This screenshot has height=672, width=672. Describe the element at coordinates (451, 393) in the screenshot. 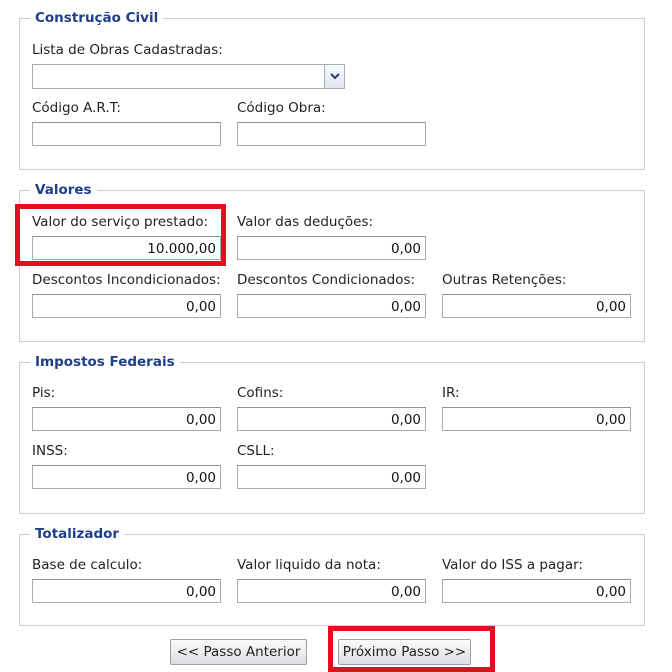

I see `ir-label: IR:` at that location.